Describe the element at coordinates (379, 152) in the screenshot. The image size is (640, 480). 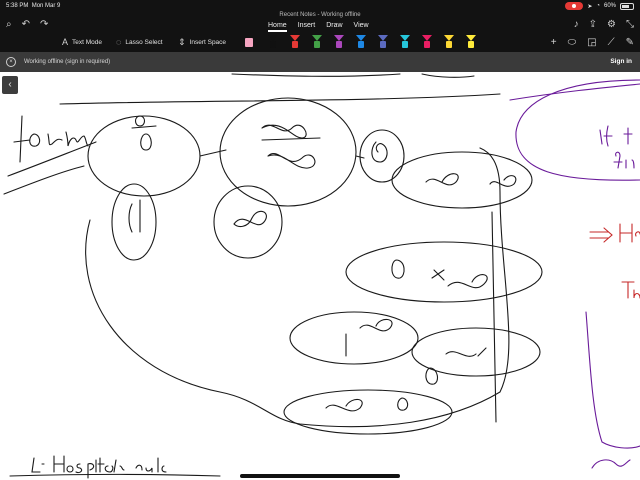
I see `ink-zero-right` at that location.